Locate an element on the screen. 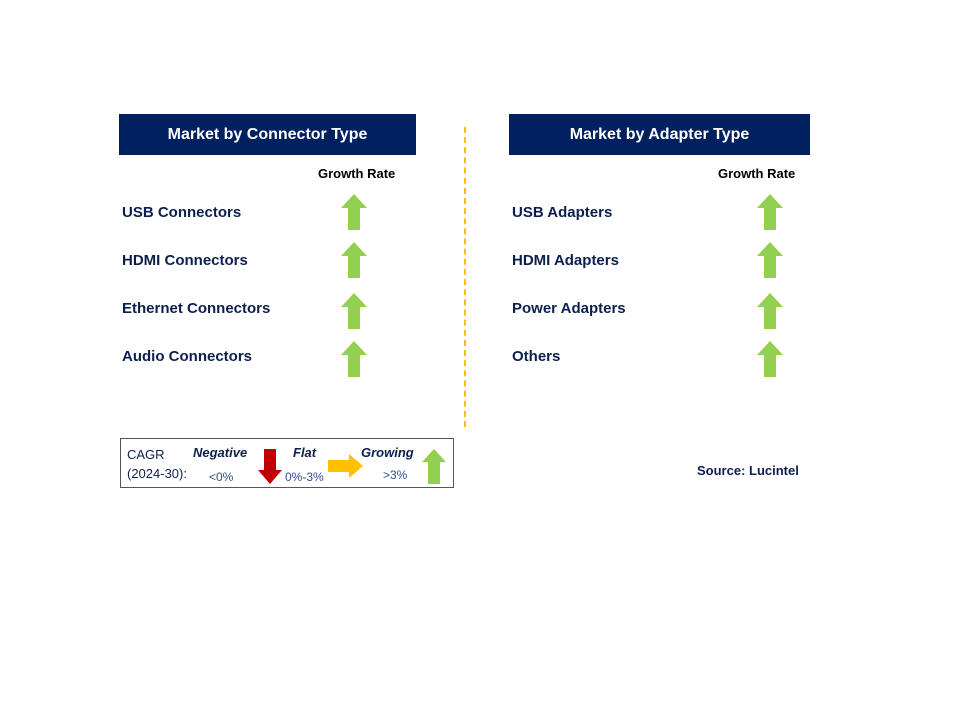  connector-item: Ethernet Connectors is located at coordinates (196, 308).